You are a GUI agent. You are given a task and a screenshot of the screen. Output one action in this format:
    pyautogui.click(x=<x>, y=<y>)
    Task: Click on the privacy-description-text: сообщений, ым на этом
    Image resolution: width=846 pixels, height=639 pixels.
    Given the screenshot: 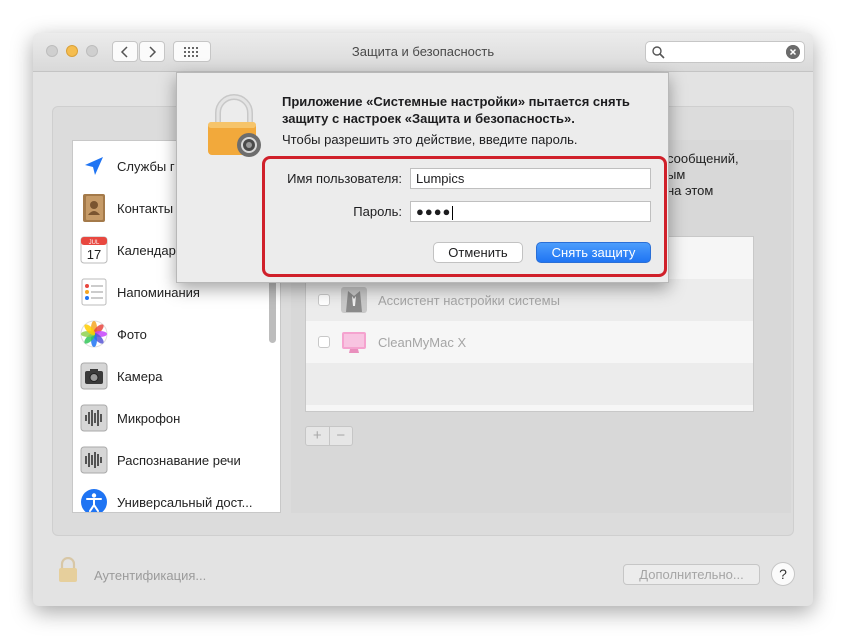 What is the action you would take?
    pyautogui.click(x=703, y=174)
    